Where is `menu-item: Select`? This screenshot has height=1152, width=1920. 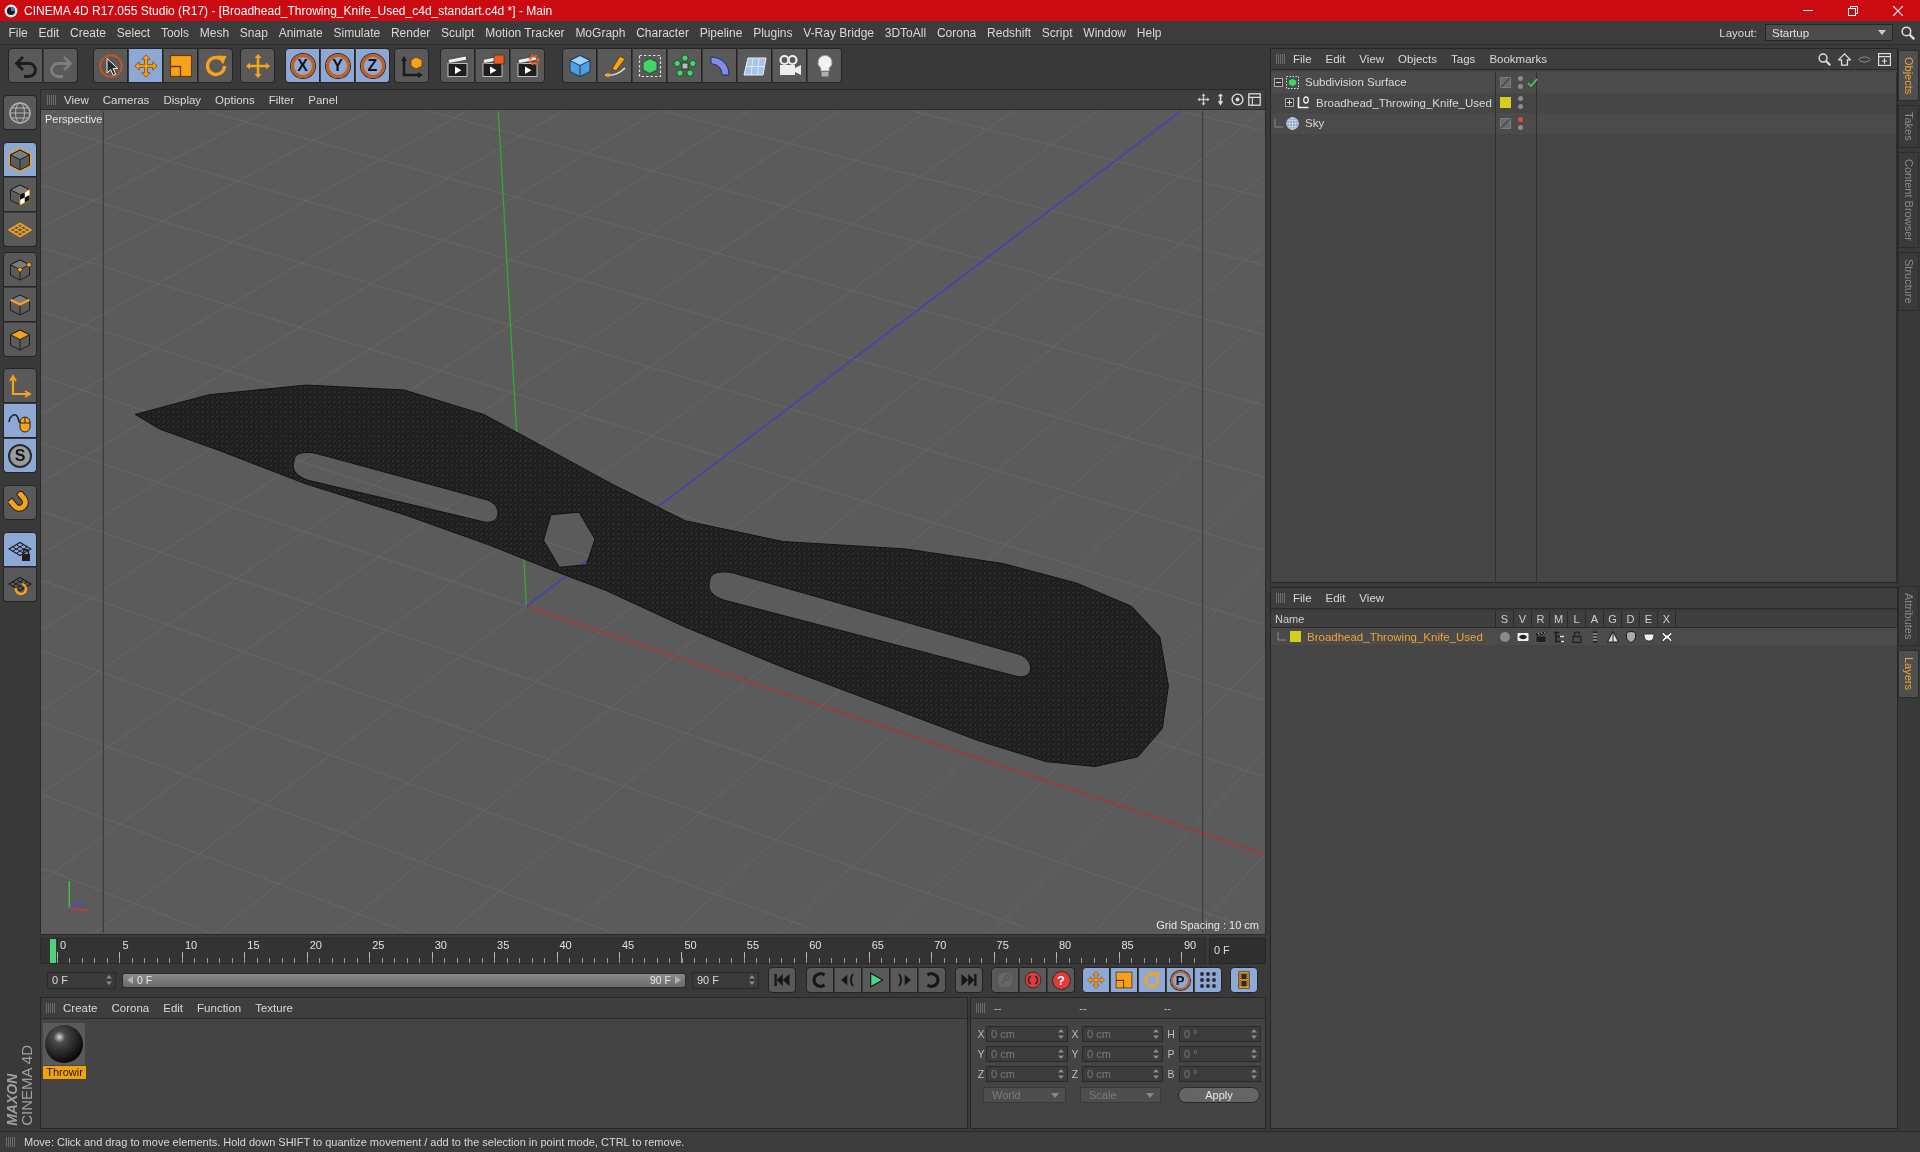
menu-item: Select is located at coordinates (133, 32).